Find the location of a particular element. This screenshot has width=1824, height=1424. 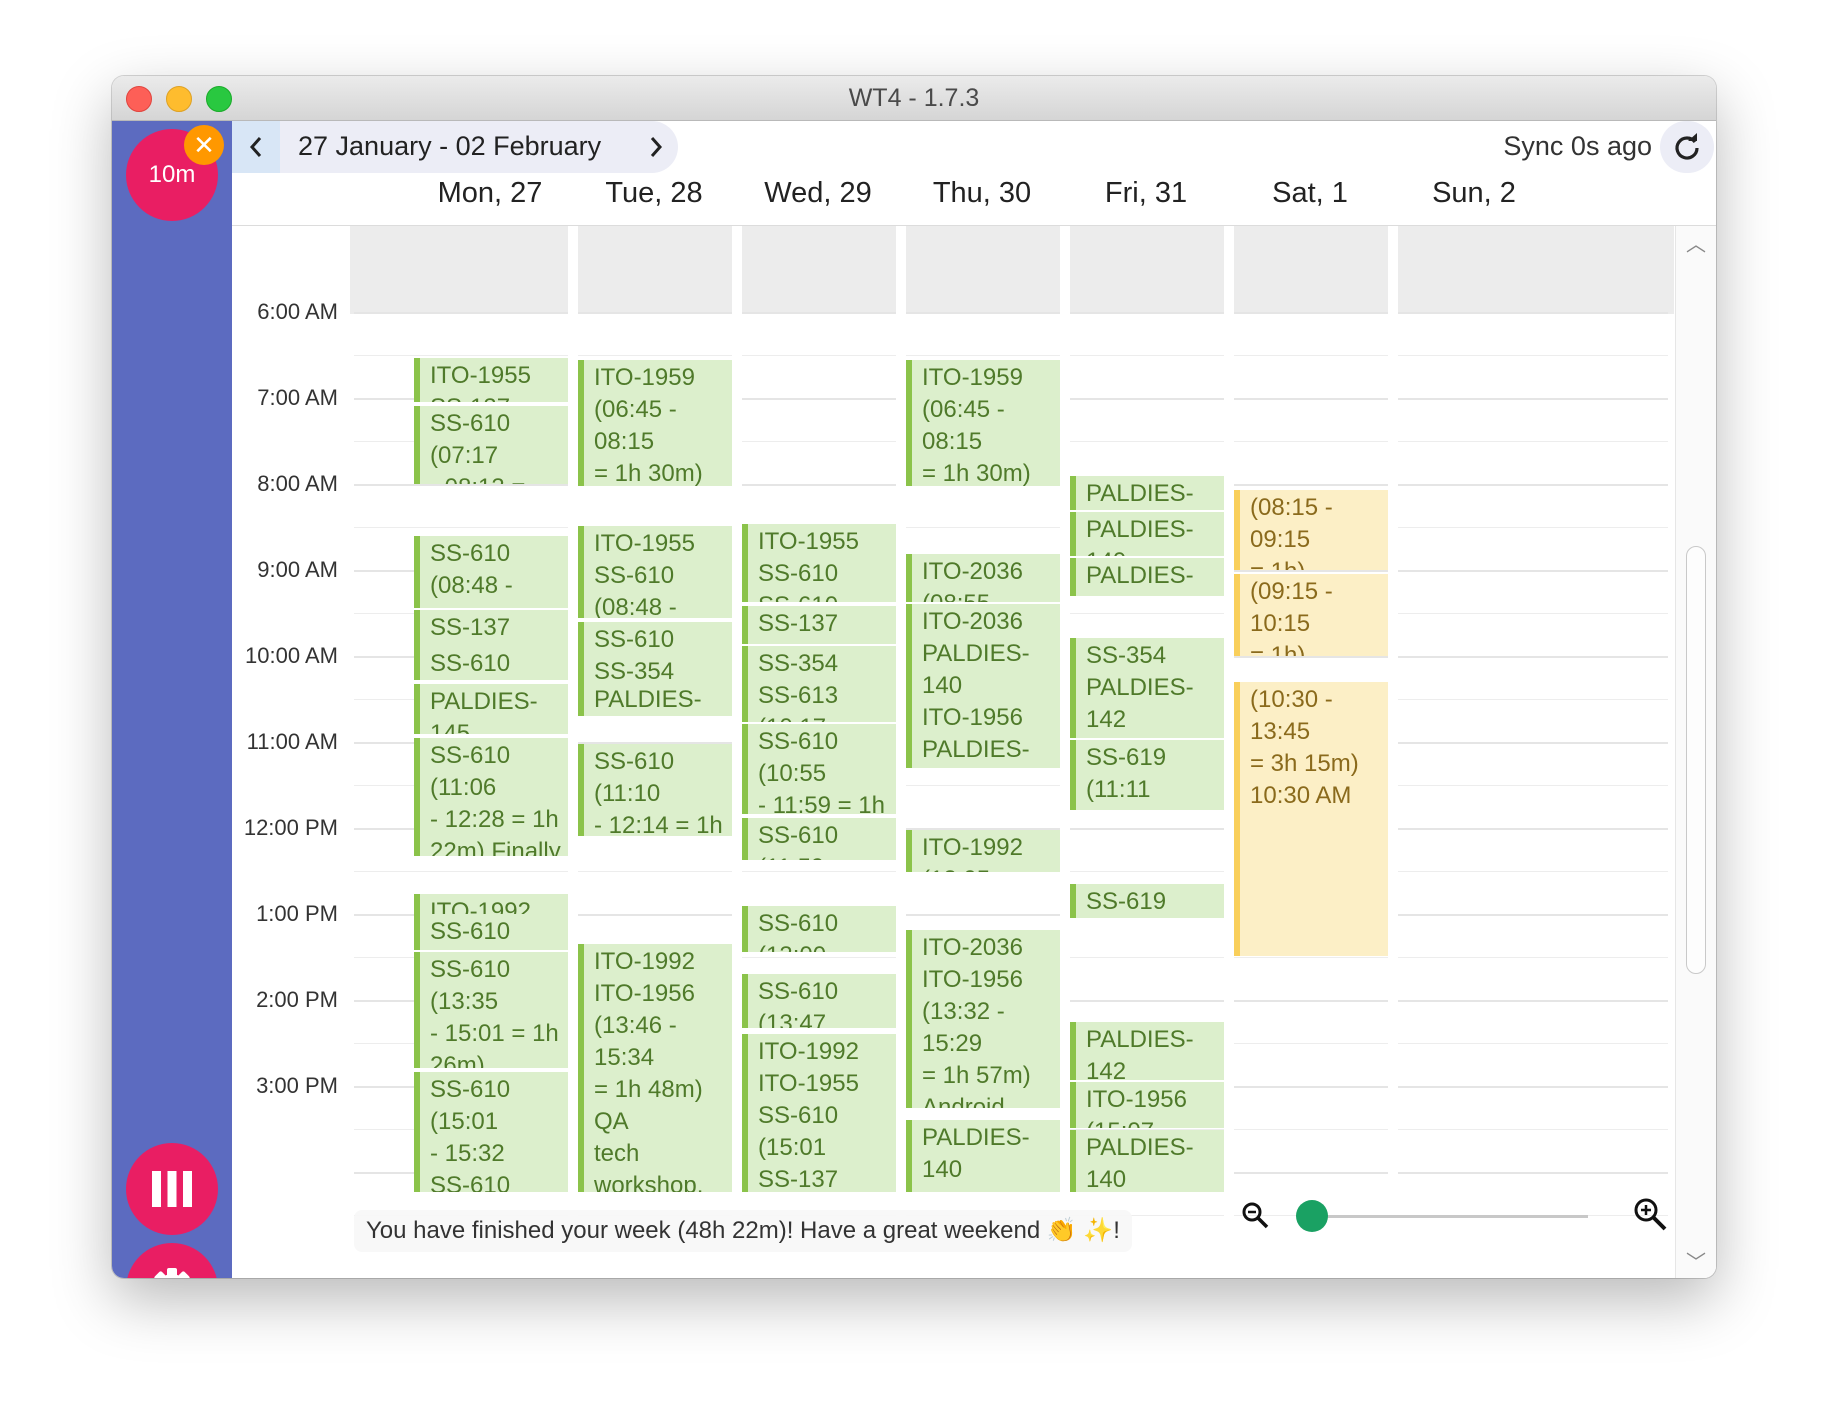

chevron-right-icon is located at coordinates (656, 147).